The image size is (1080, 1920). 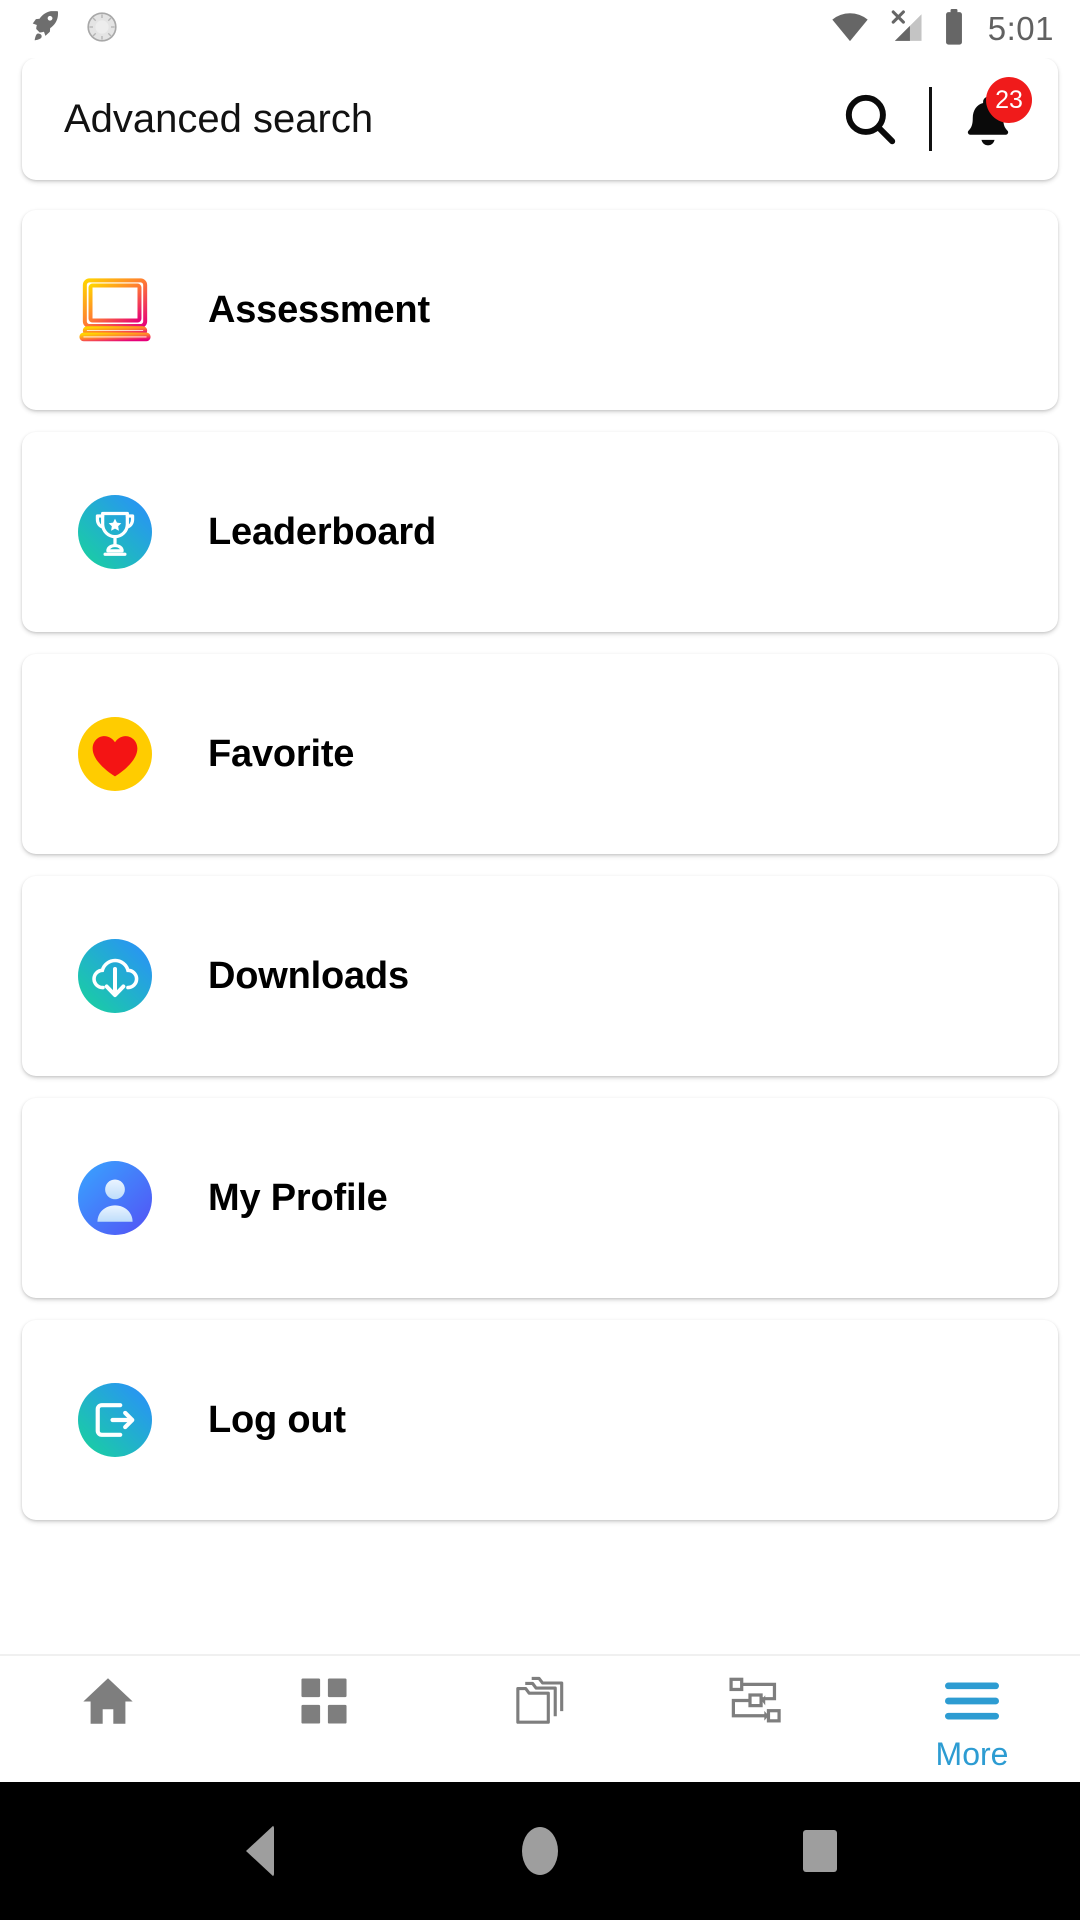 I want to click on android-back-button, so click(x=260, y=1851).